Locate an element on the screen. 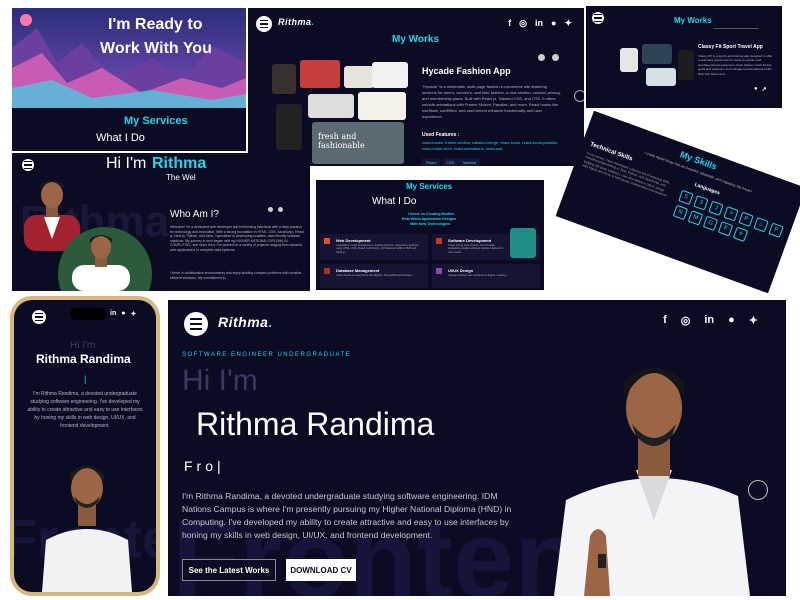 The height and width of the screenshot is (600, 800). thumbnail-caption: fresh and fashionable is located at coordinates (341, 141).